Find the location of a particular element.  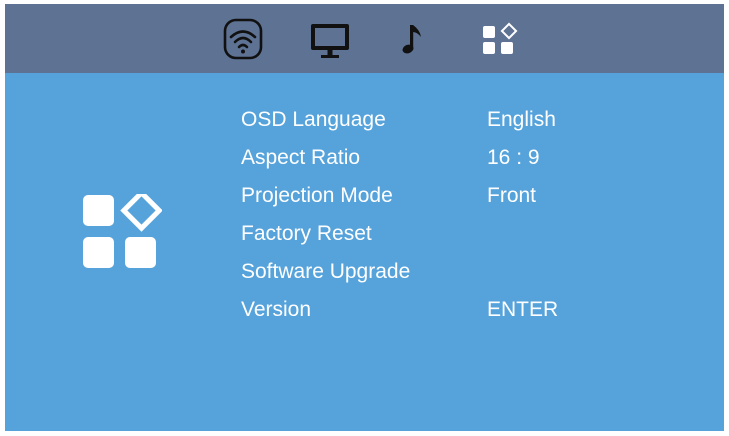

tab-audio is located at coordinates (417, 39).